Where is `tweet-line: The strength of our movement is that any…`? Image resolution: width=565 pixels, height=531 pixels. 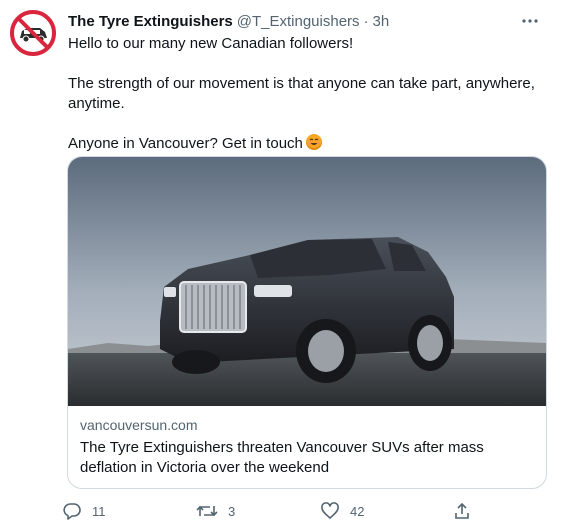 tweet-line: The strength of our movement is that any… is located at coordinates (301, 83).